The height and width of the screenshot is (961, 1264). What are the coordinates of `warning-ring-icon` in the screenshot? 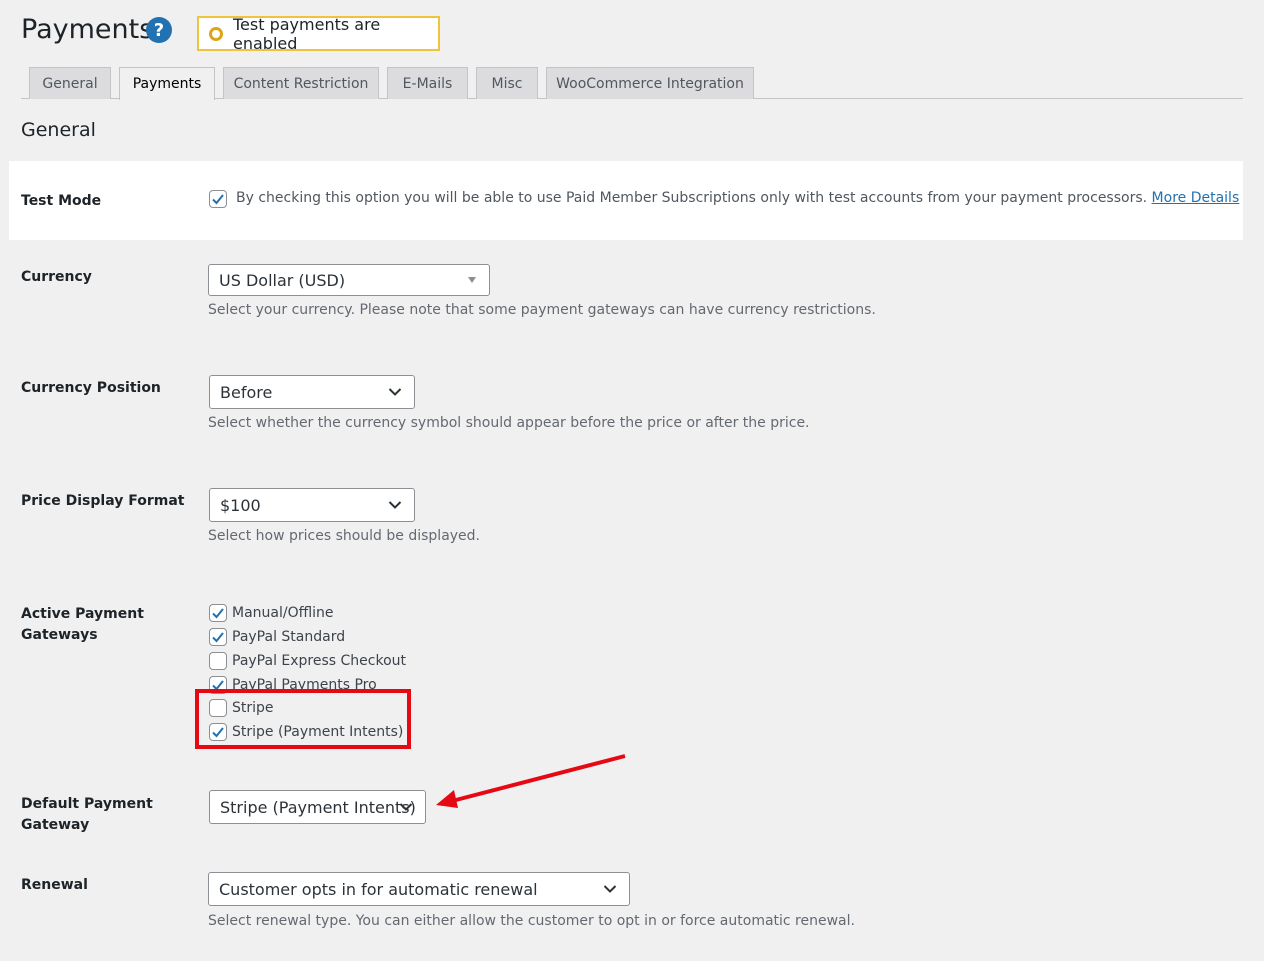 It's located at (216, 33).